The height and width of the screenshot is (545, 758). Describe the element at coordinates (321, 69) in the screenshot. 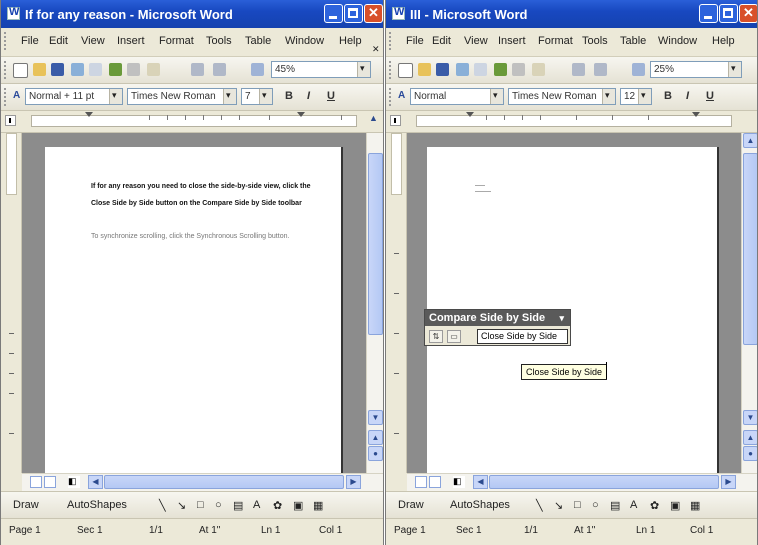

I see `zoom-combo: 45%` at that location.